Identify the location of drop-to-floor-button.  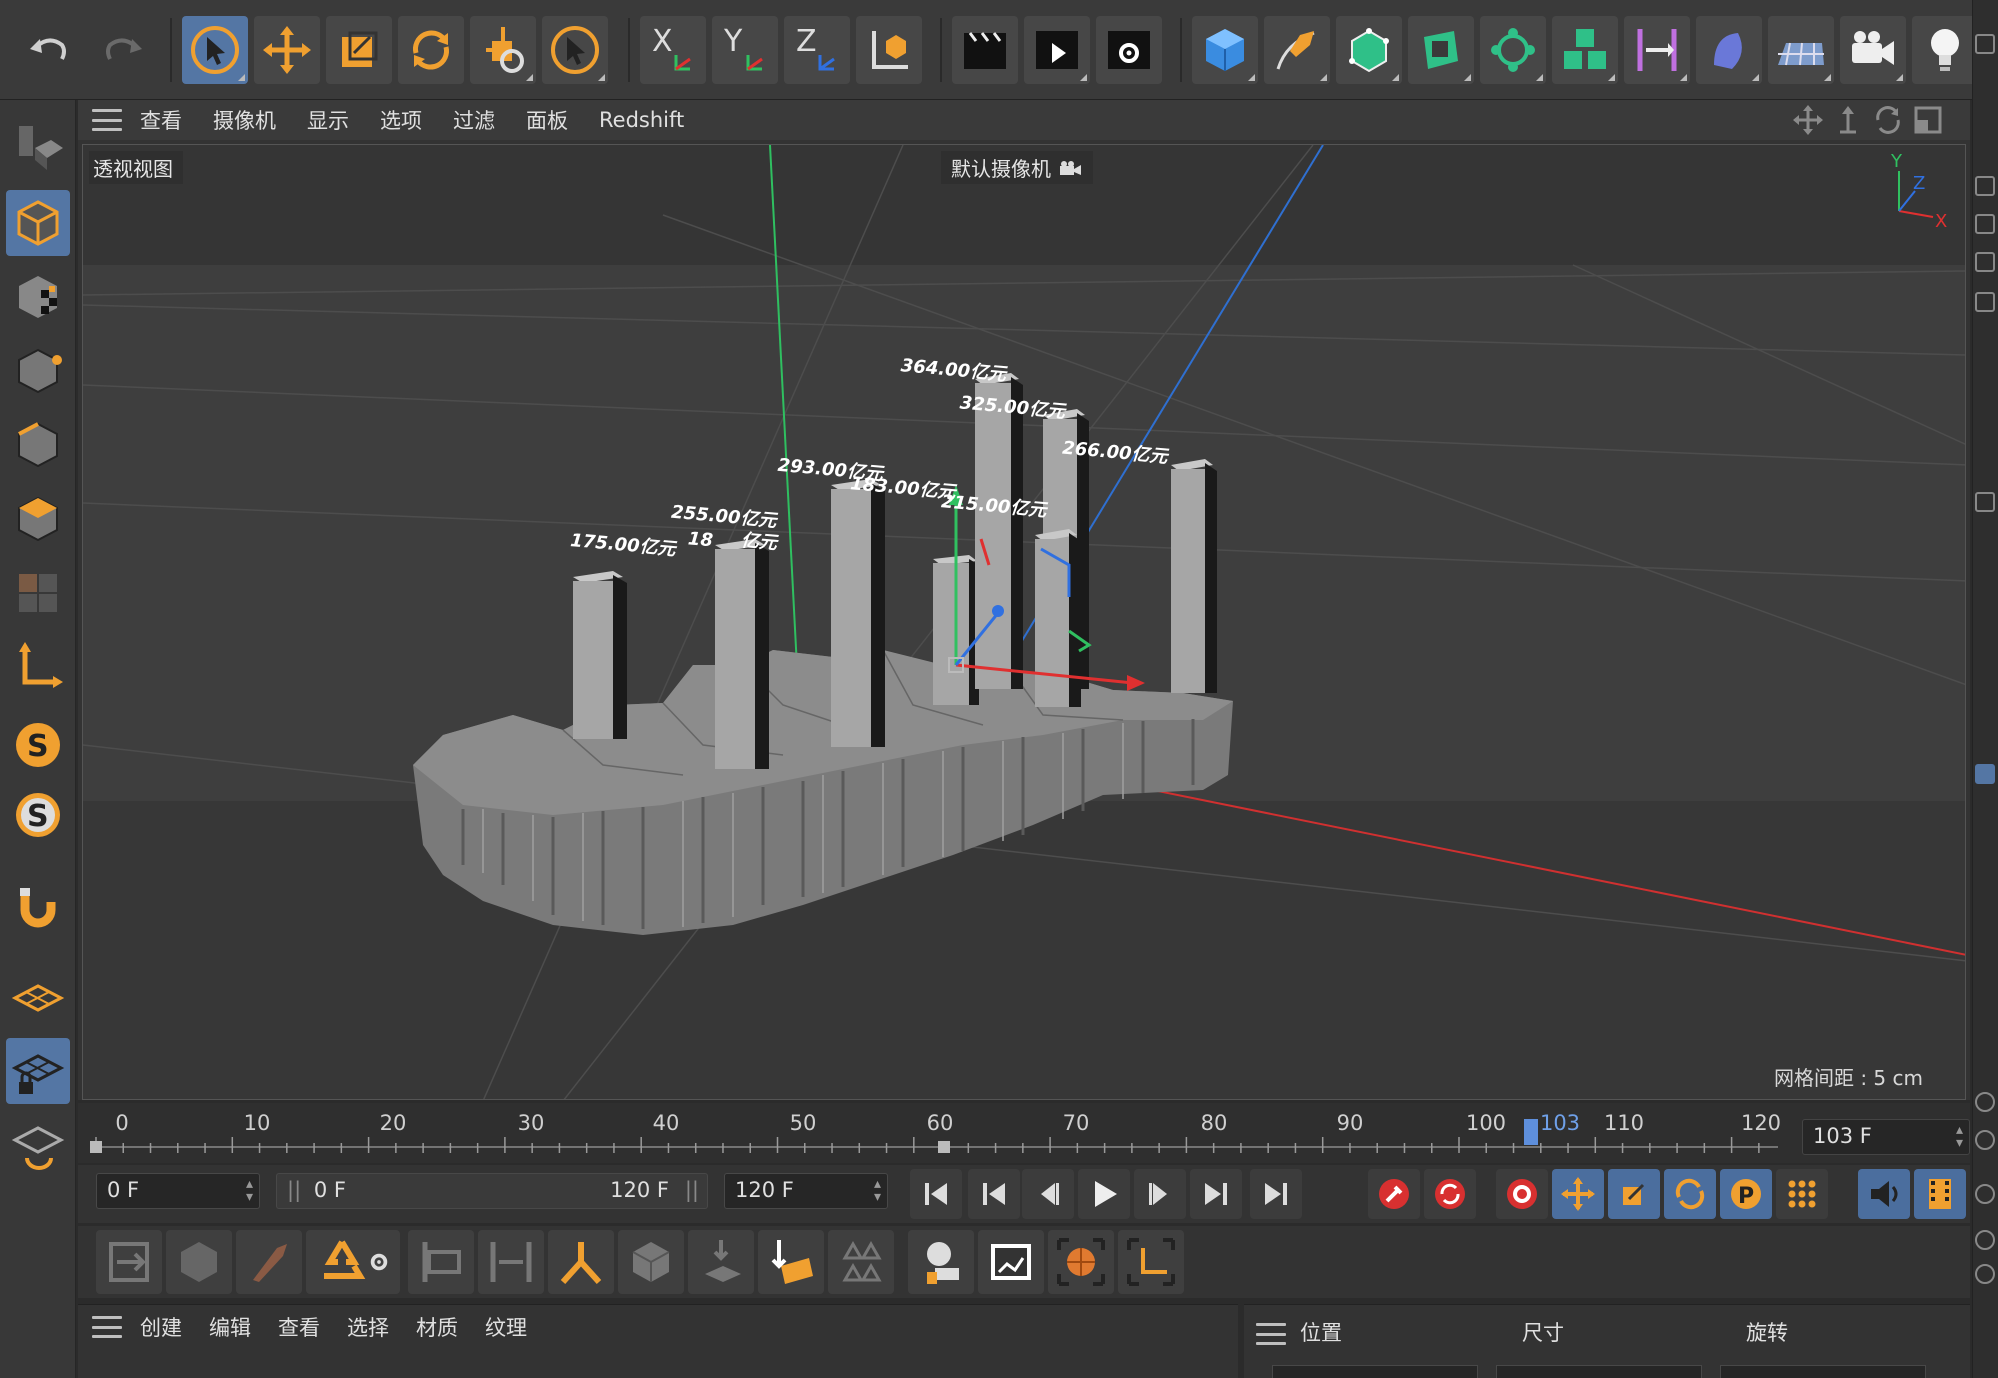
(721, 1262).